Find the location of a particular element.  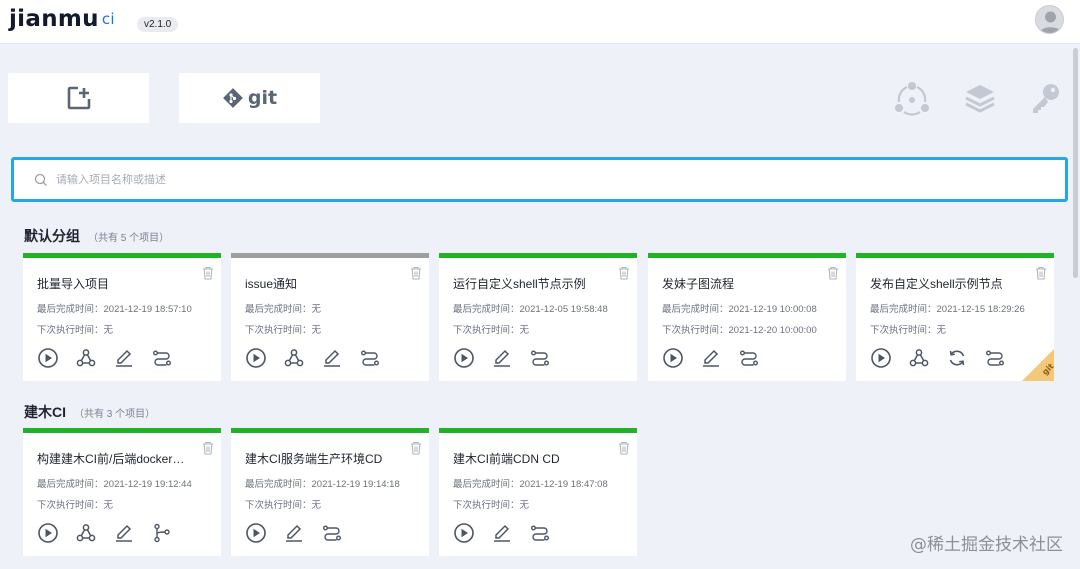

node-graph-icon is located at coordinates (912, 98).